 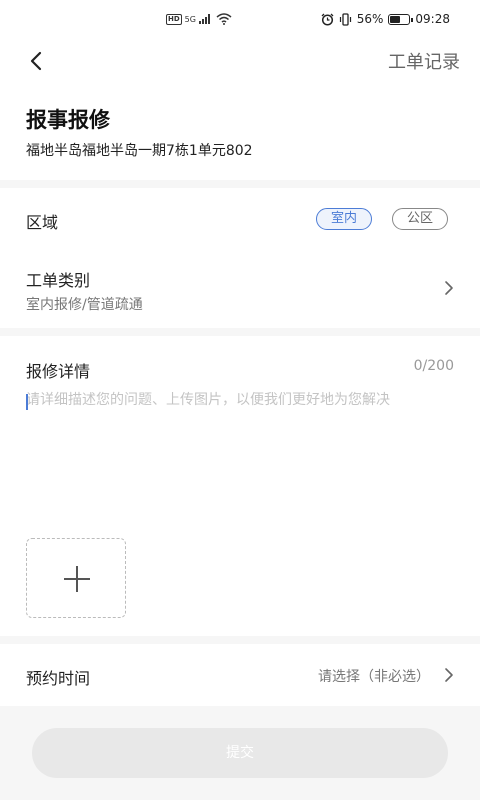 What do you see at coordinates (58, 280) in the screenshot?
I see `category-label: 工单类别` at bounding box center [58, 280].